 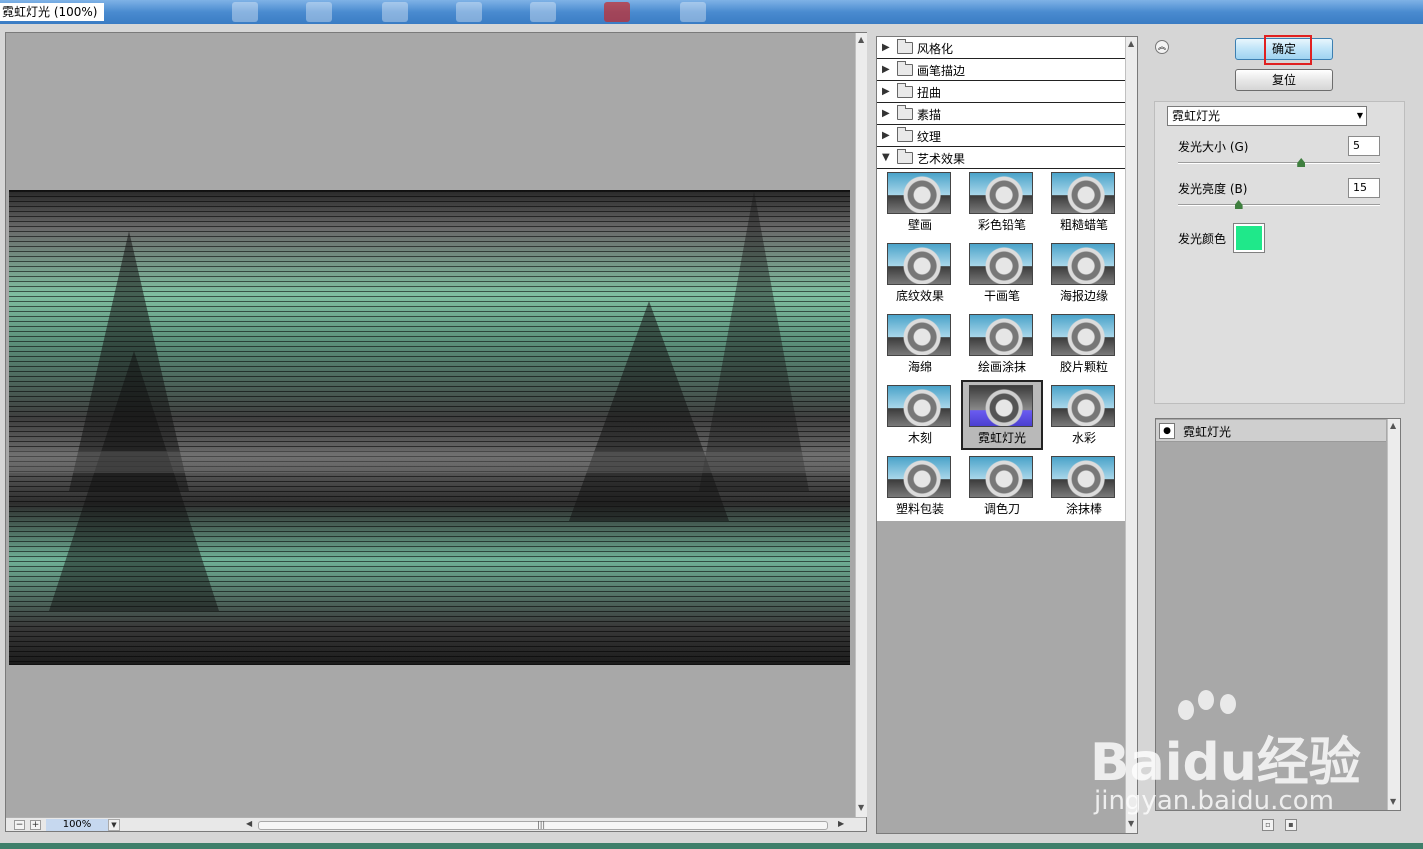 I want to click on filter-thumb: 塑料包装, so click(x=920, y=487).